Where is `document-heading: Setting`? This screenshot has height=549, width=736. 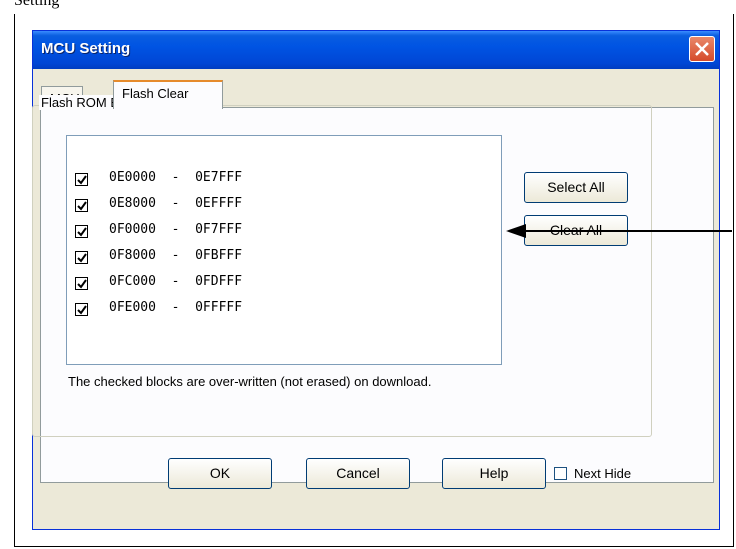 document-heading: Setting is located at coordinates (37, 4).